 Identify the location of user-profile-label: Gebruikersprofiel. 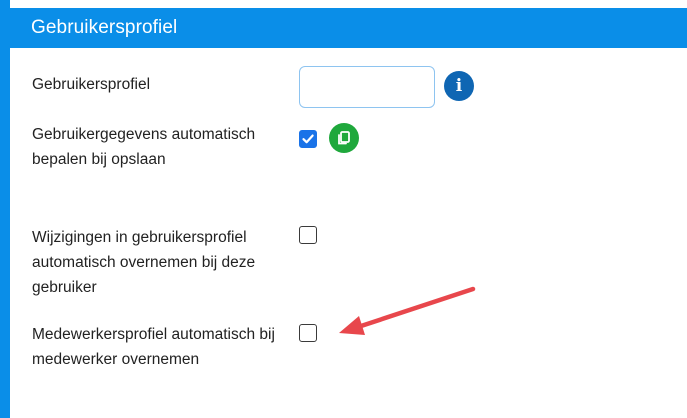
(91, 84).